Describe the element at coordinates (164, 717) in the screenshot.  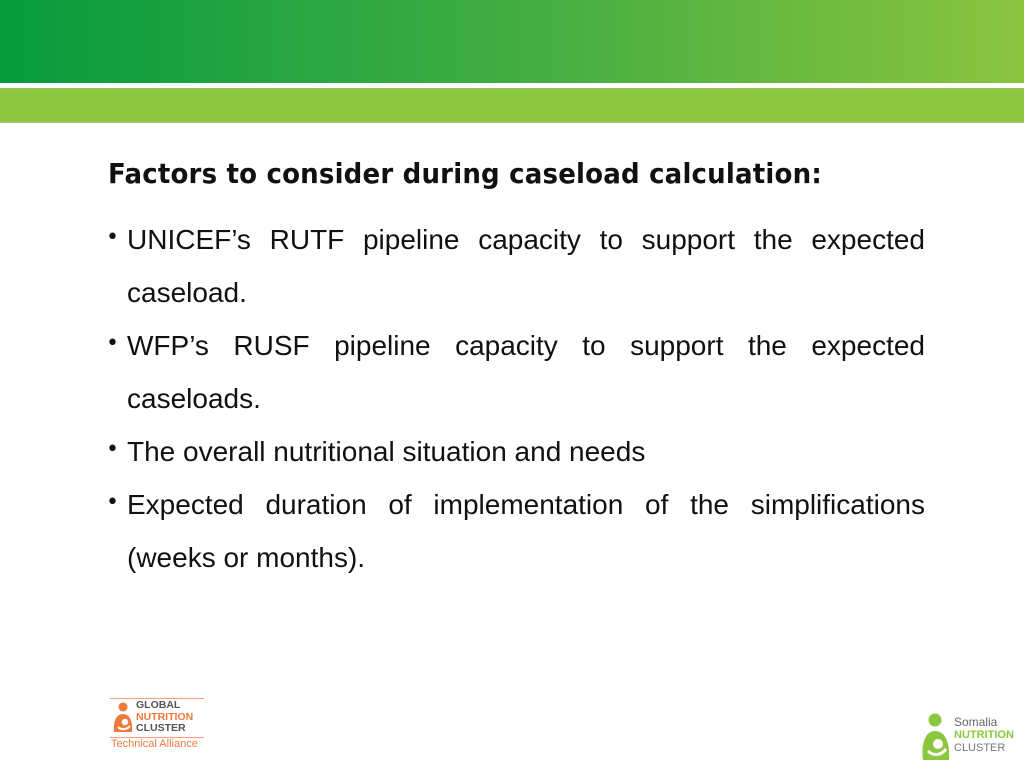
I see `logo-wordmark: GLOBAL NUTRITION CLUSTER` at that location.